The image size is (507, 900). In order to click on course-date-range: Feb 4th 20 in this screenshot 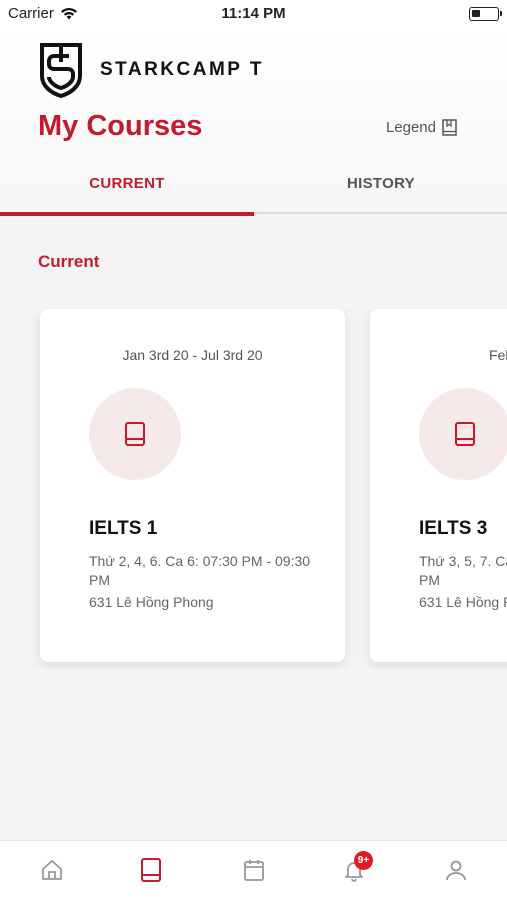, I will do `click(498, 355)`.